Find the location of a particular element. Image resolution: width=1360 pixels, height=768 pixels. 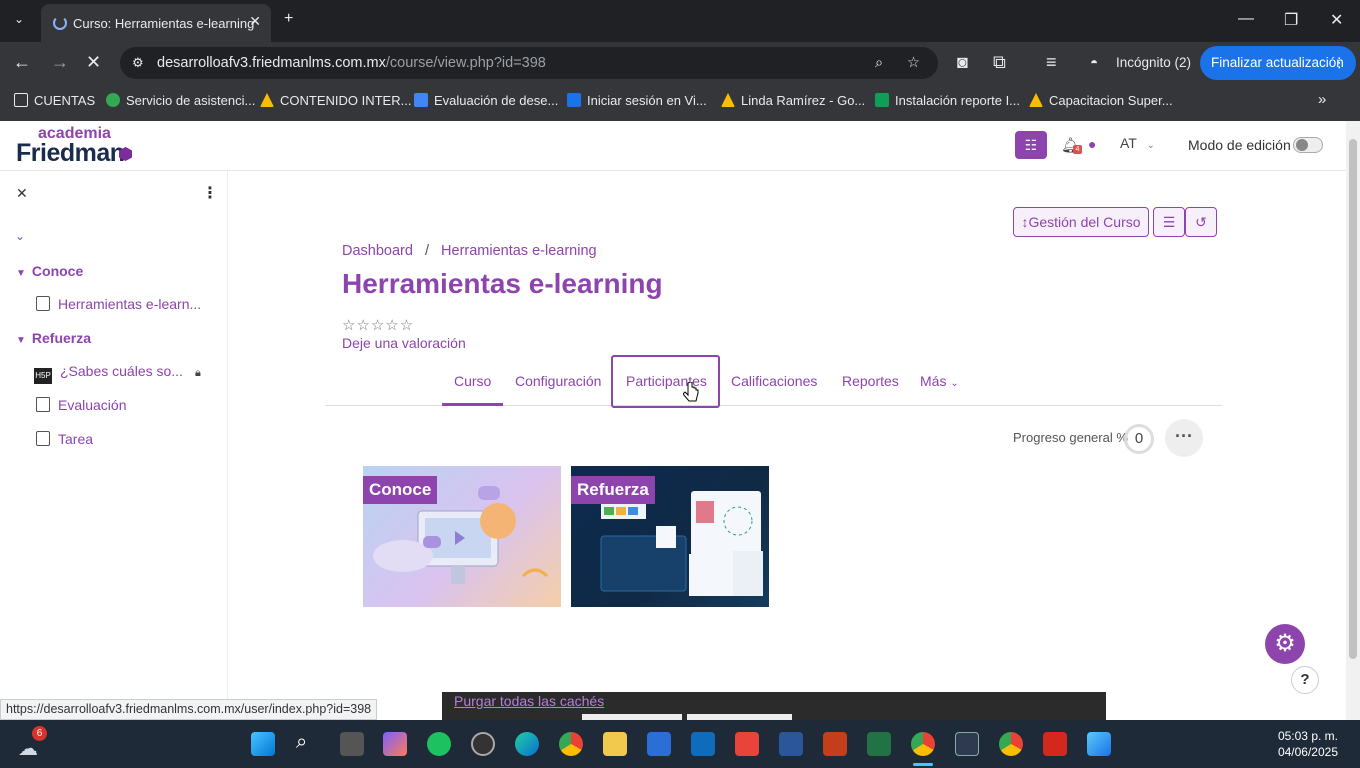

windows-start-icon is located at coordinates (263, 744).